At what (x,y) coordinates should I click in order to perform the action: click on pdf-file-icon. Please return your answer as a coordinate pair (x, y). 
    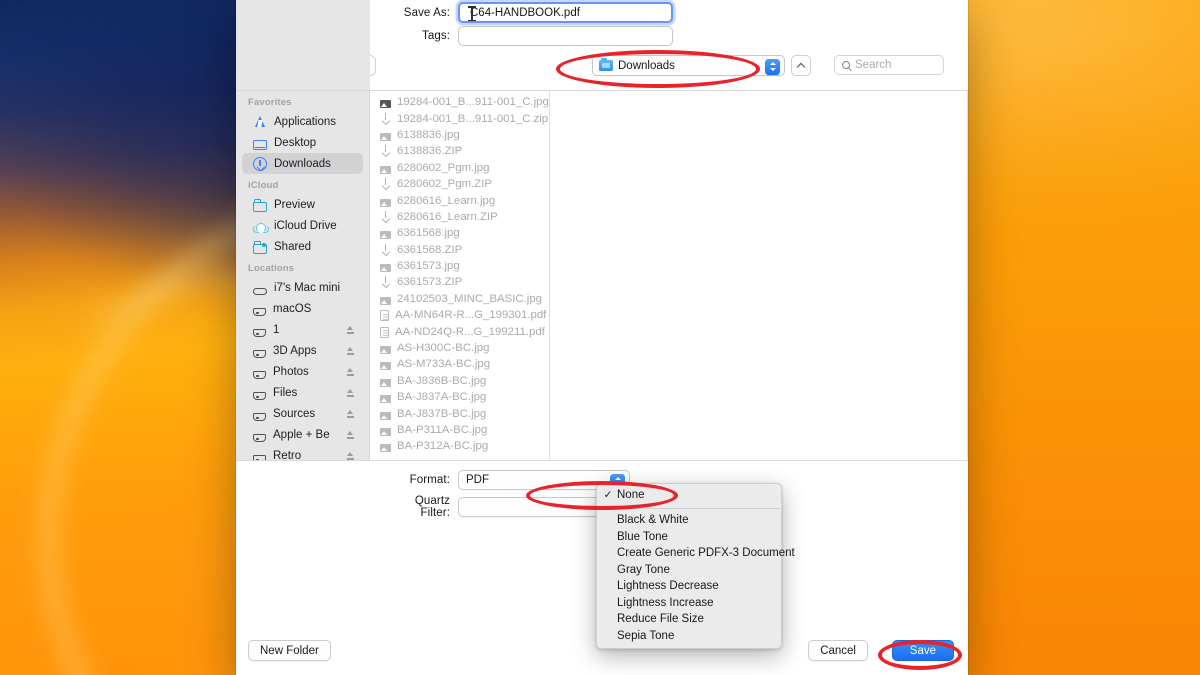
    Looking at the image, I should click on (384, 332).